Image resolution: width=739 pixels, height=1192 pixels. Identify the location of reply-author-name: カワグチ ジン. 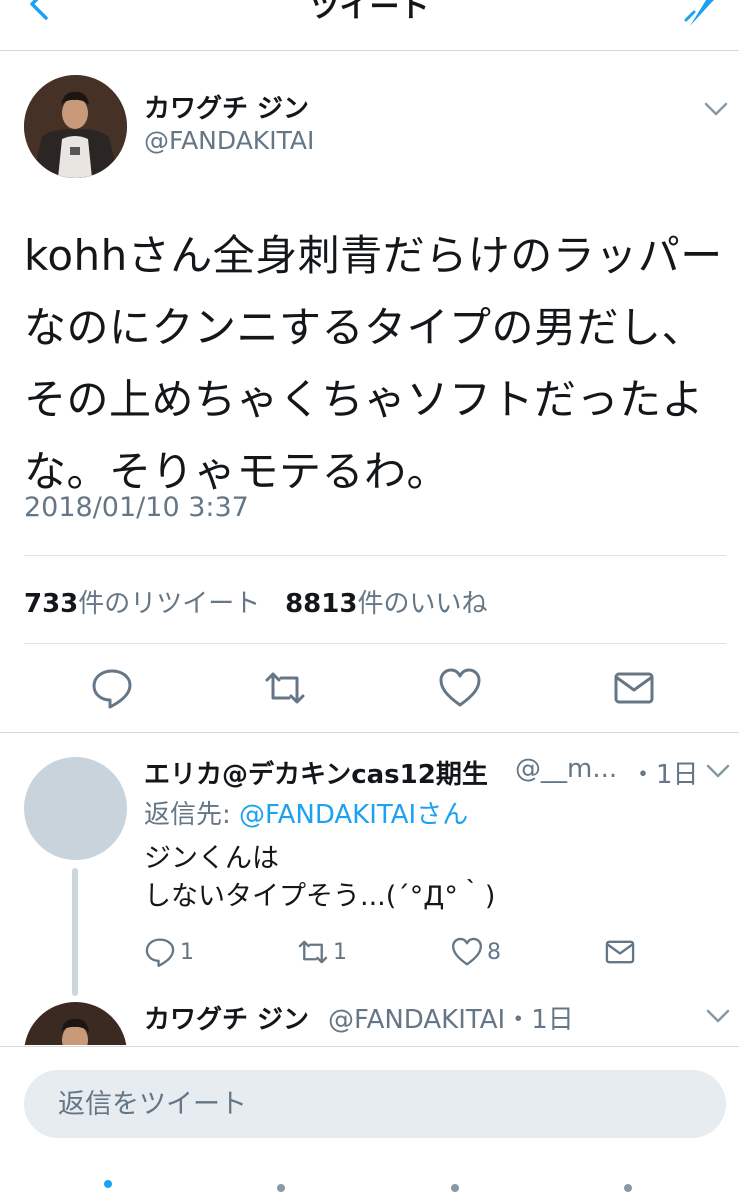
(226, 1017).